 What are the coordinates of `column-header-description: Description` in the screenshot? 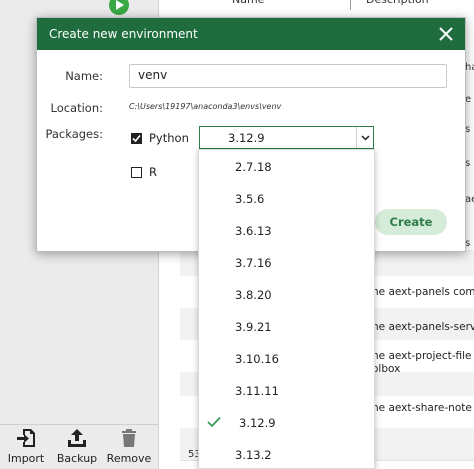 It's located at (397, 5).